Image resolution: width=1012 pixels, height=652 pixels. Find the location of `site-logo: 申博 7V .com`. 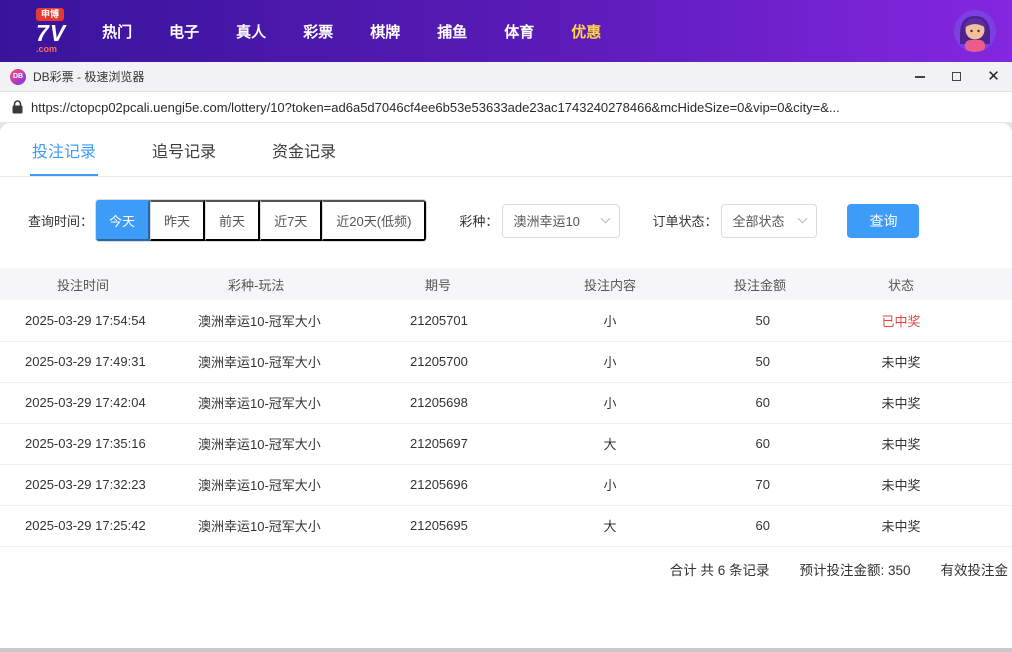

site-logo: 申博 7V .com is located at coordinates (51, 31).